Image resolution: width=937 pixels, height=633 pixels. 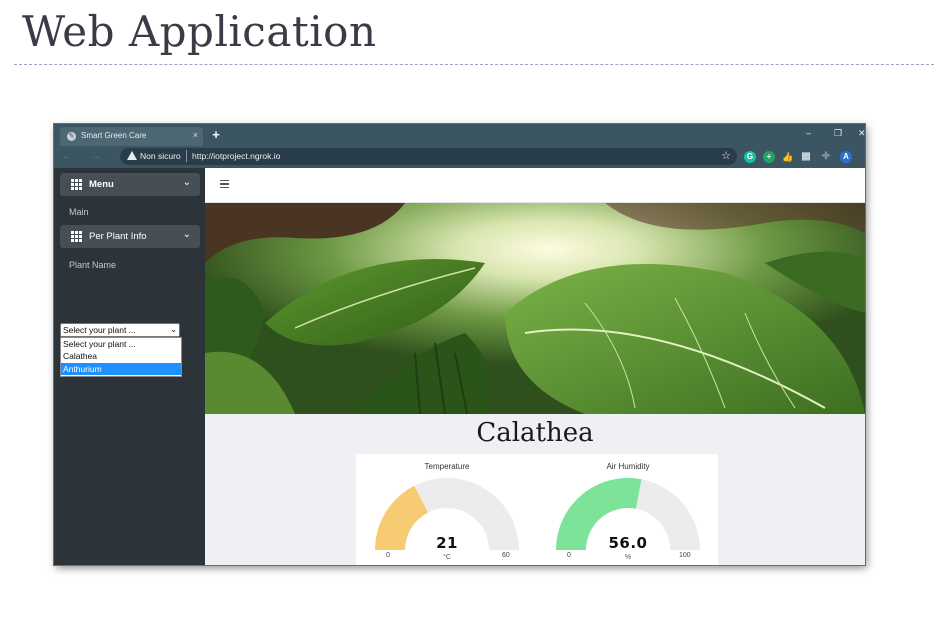 What do you see at coordinates (535, 185) in the screenshot?
I see `top-bar` at bounding box center [535, 185].